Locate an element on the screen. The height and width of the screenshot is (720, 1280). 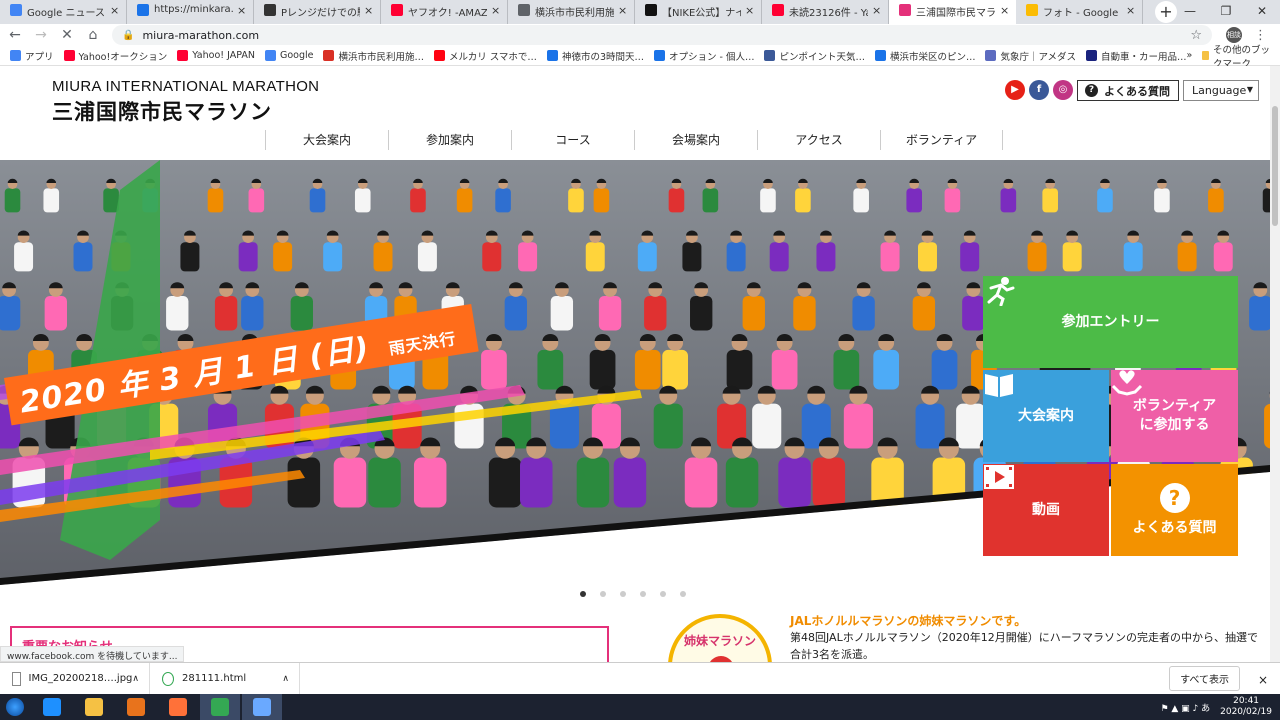
address-url: miura-marathon.com is located at coordinates (200, 35).